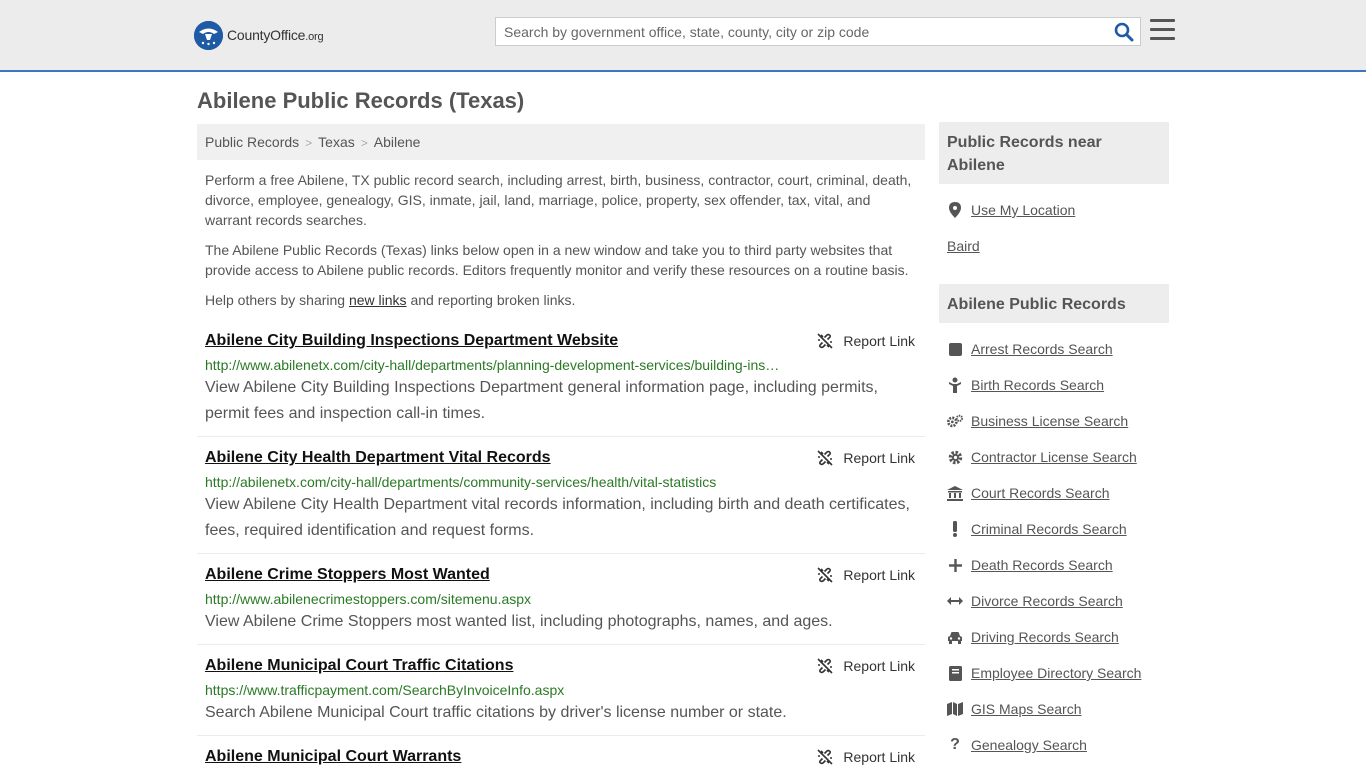 This screenshot has width=1366, height=768. What do you see at coordinates (1054, 303) in the screenshot?
I see `records-list-heading: Abilene Public Records` at bounding box center [1054, 303].